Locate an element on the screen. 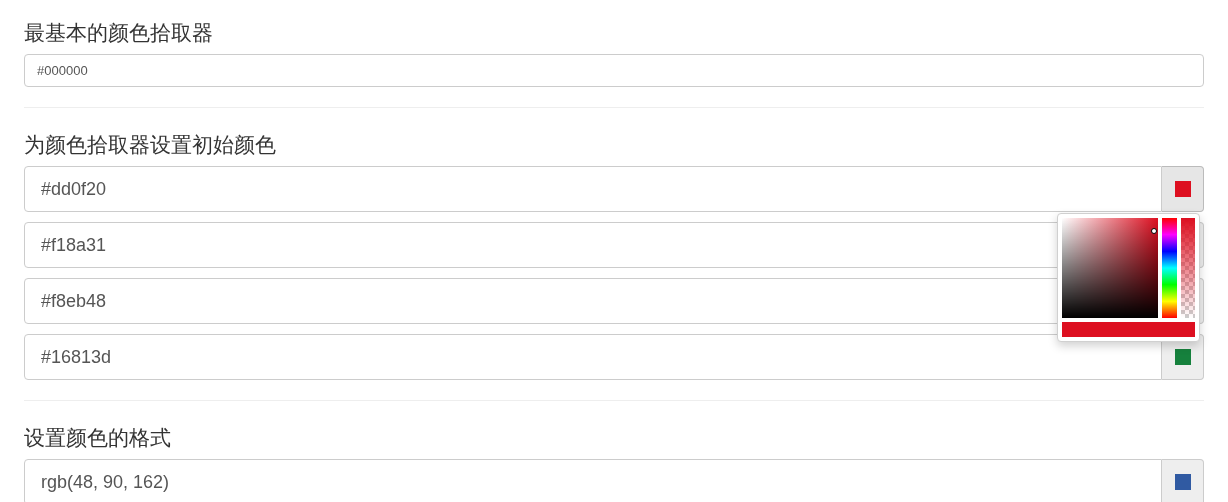 Image resolution: width=1228 pixels, height=502 pixels. section-title: 最基本的颜色拾取器 is located at coordinates (119, 33).